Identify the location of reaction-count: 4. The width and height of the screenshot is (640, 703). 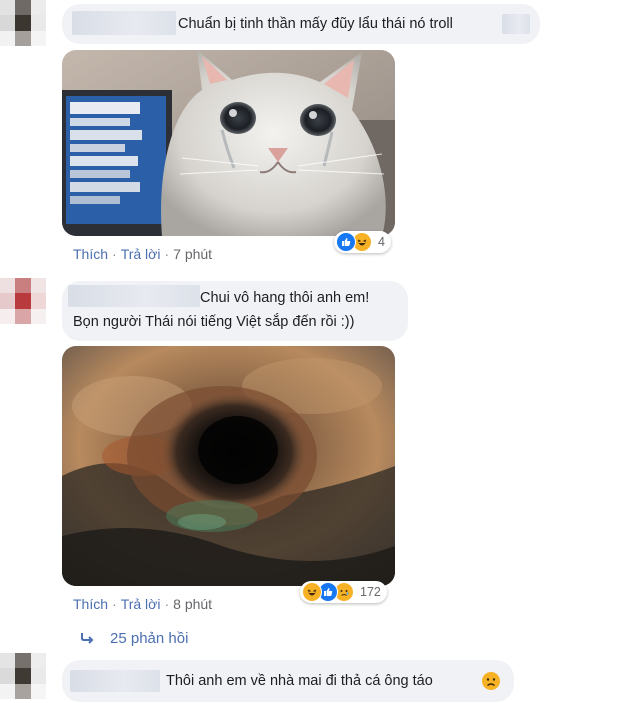
(381, 242).